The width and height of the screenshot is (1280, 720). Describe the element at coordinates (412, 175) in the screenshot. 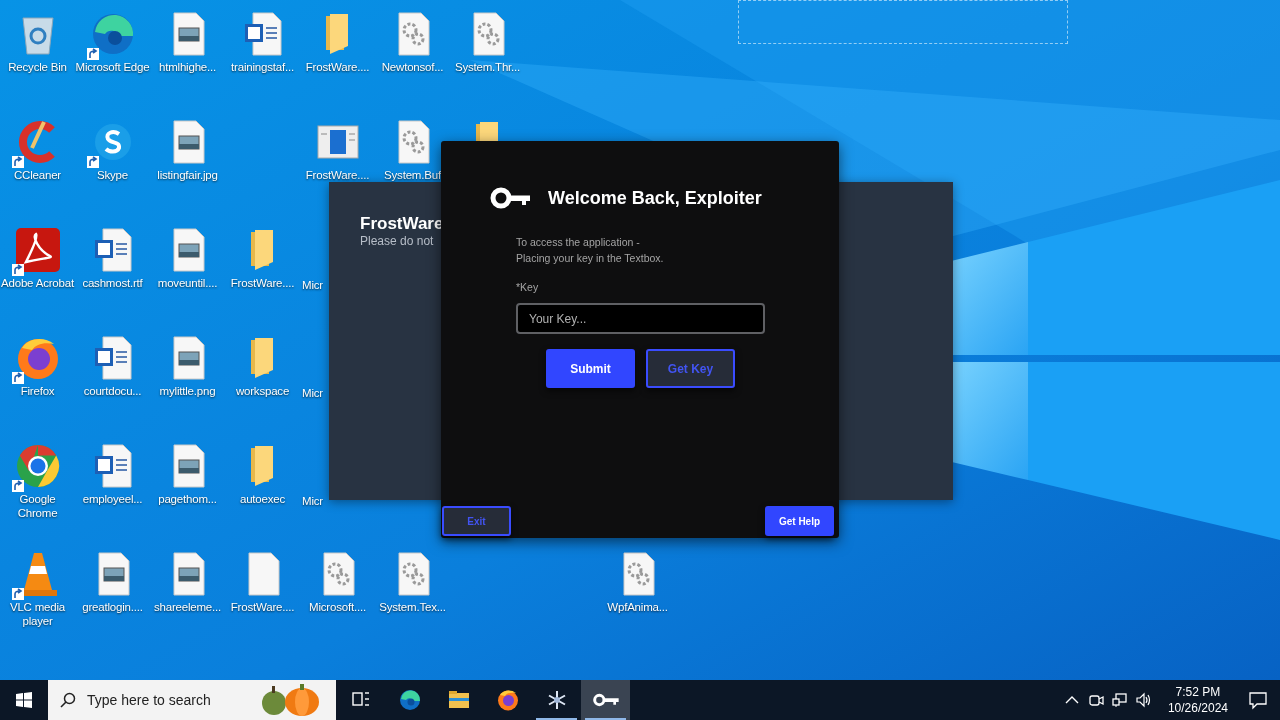

I see `icon-label: System.Buf` at that location.